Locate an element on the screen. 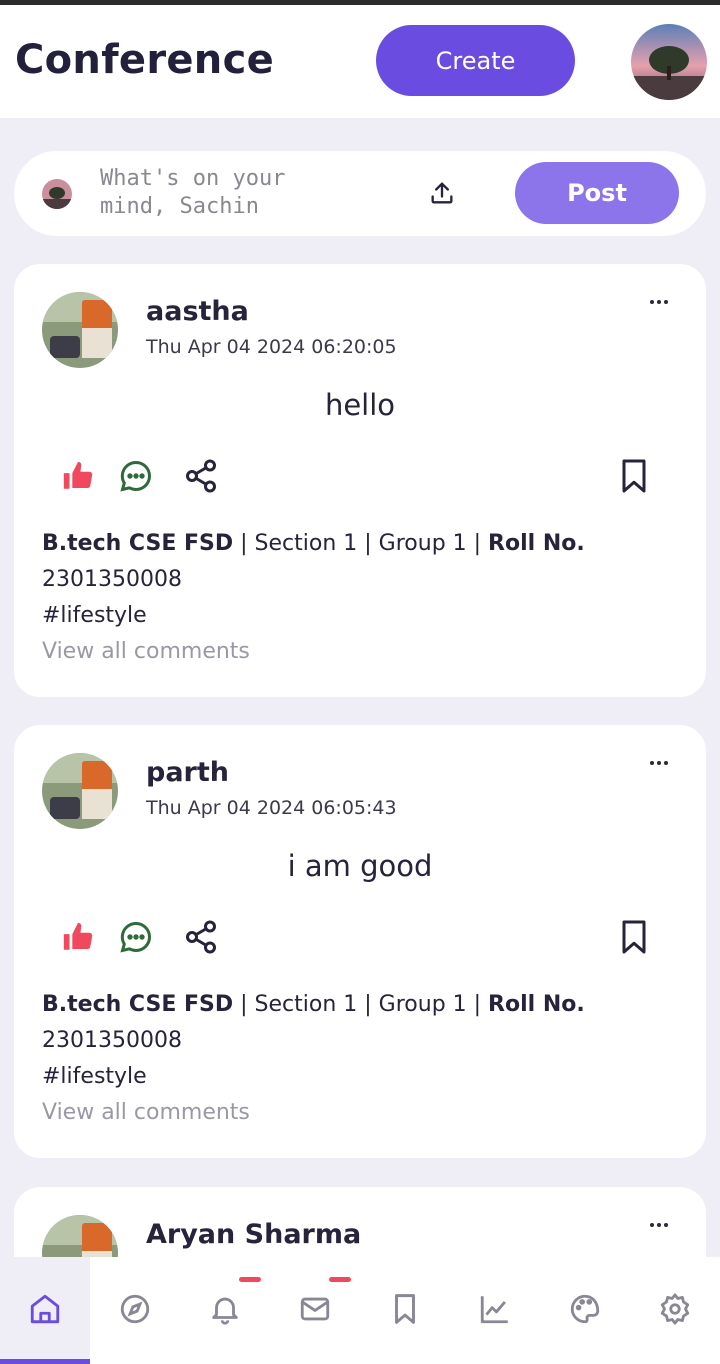 This screenshot has height=1364, width=720. post-composer: What's on your mind, Sachin Post is located at coordinates (360, 193).